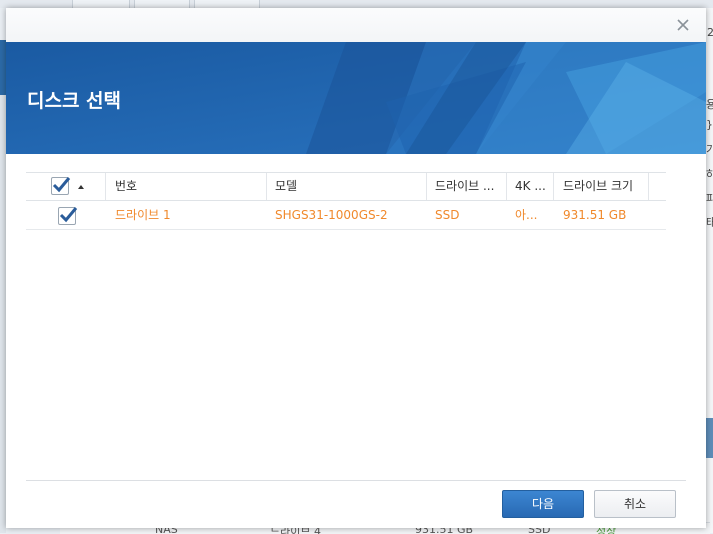  I want to click on cell-drive-size: 931.51 GB, so click(595, 215).